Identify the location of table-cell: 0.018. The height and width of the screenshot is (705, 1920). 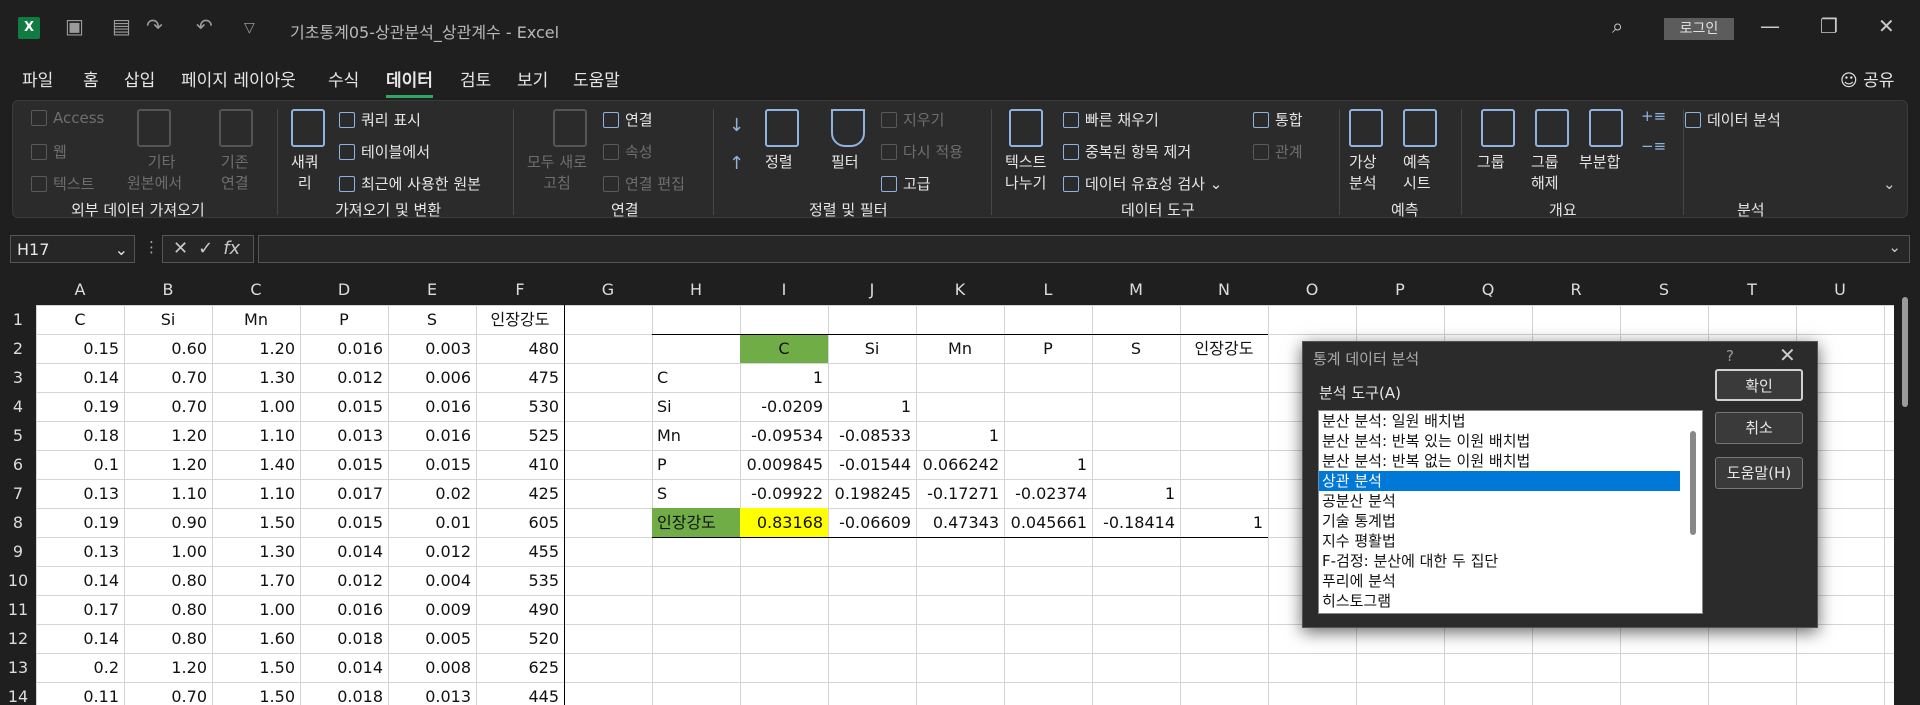
(344, 693).